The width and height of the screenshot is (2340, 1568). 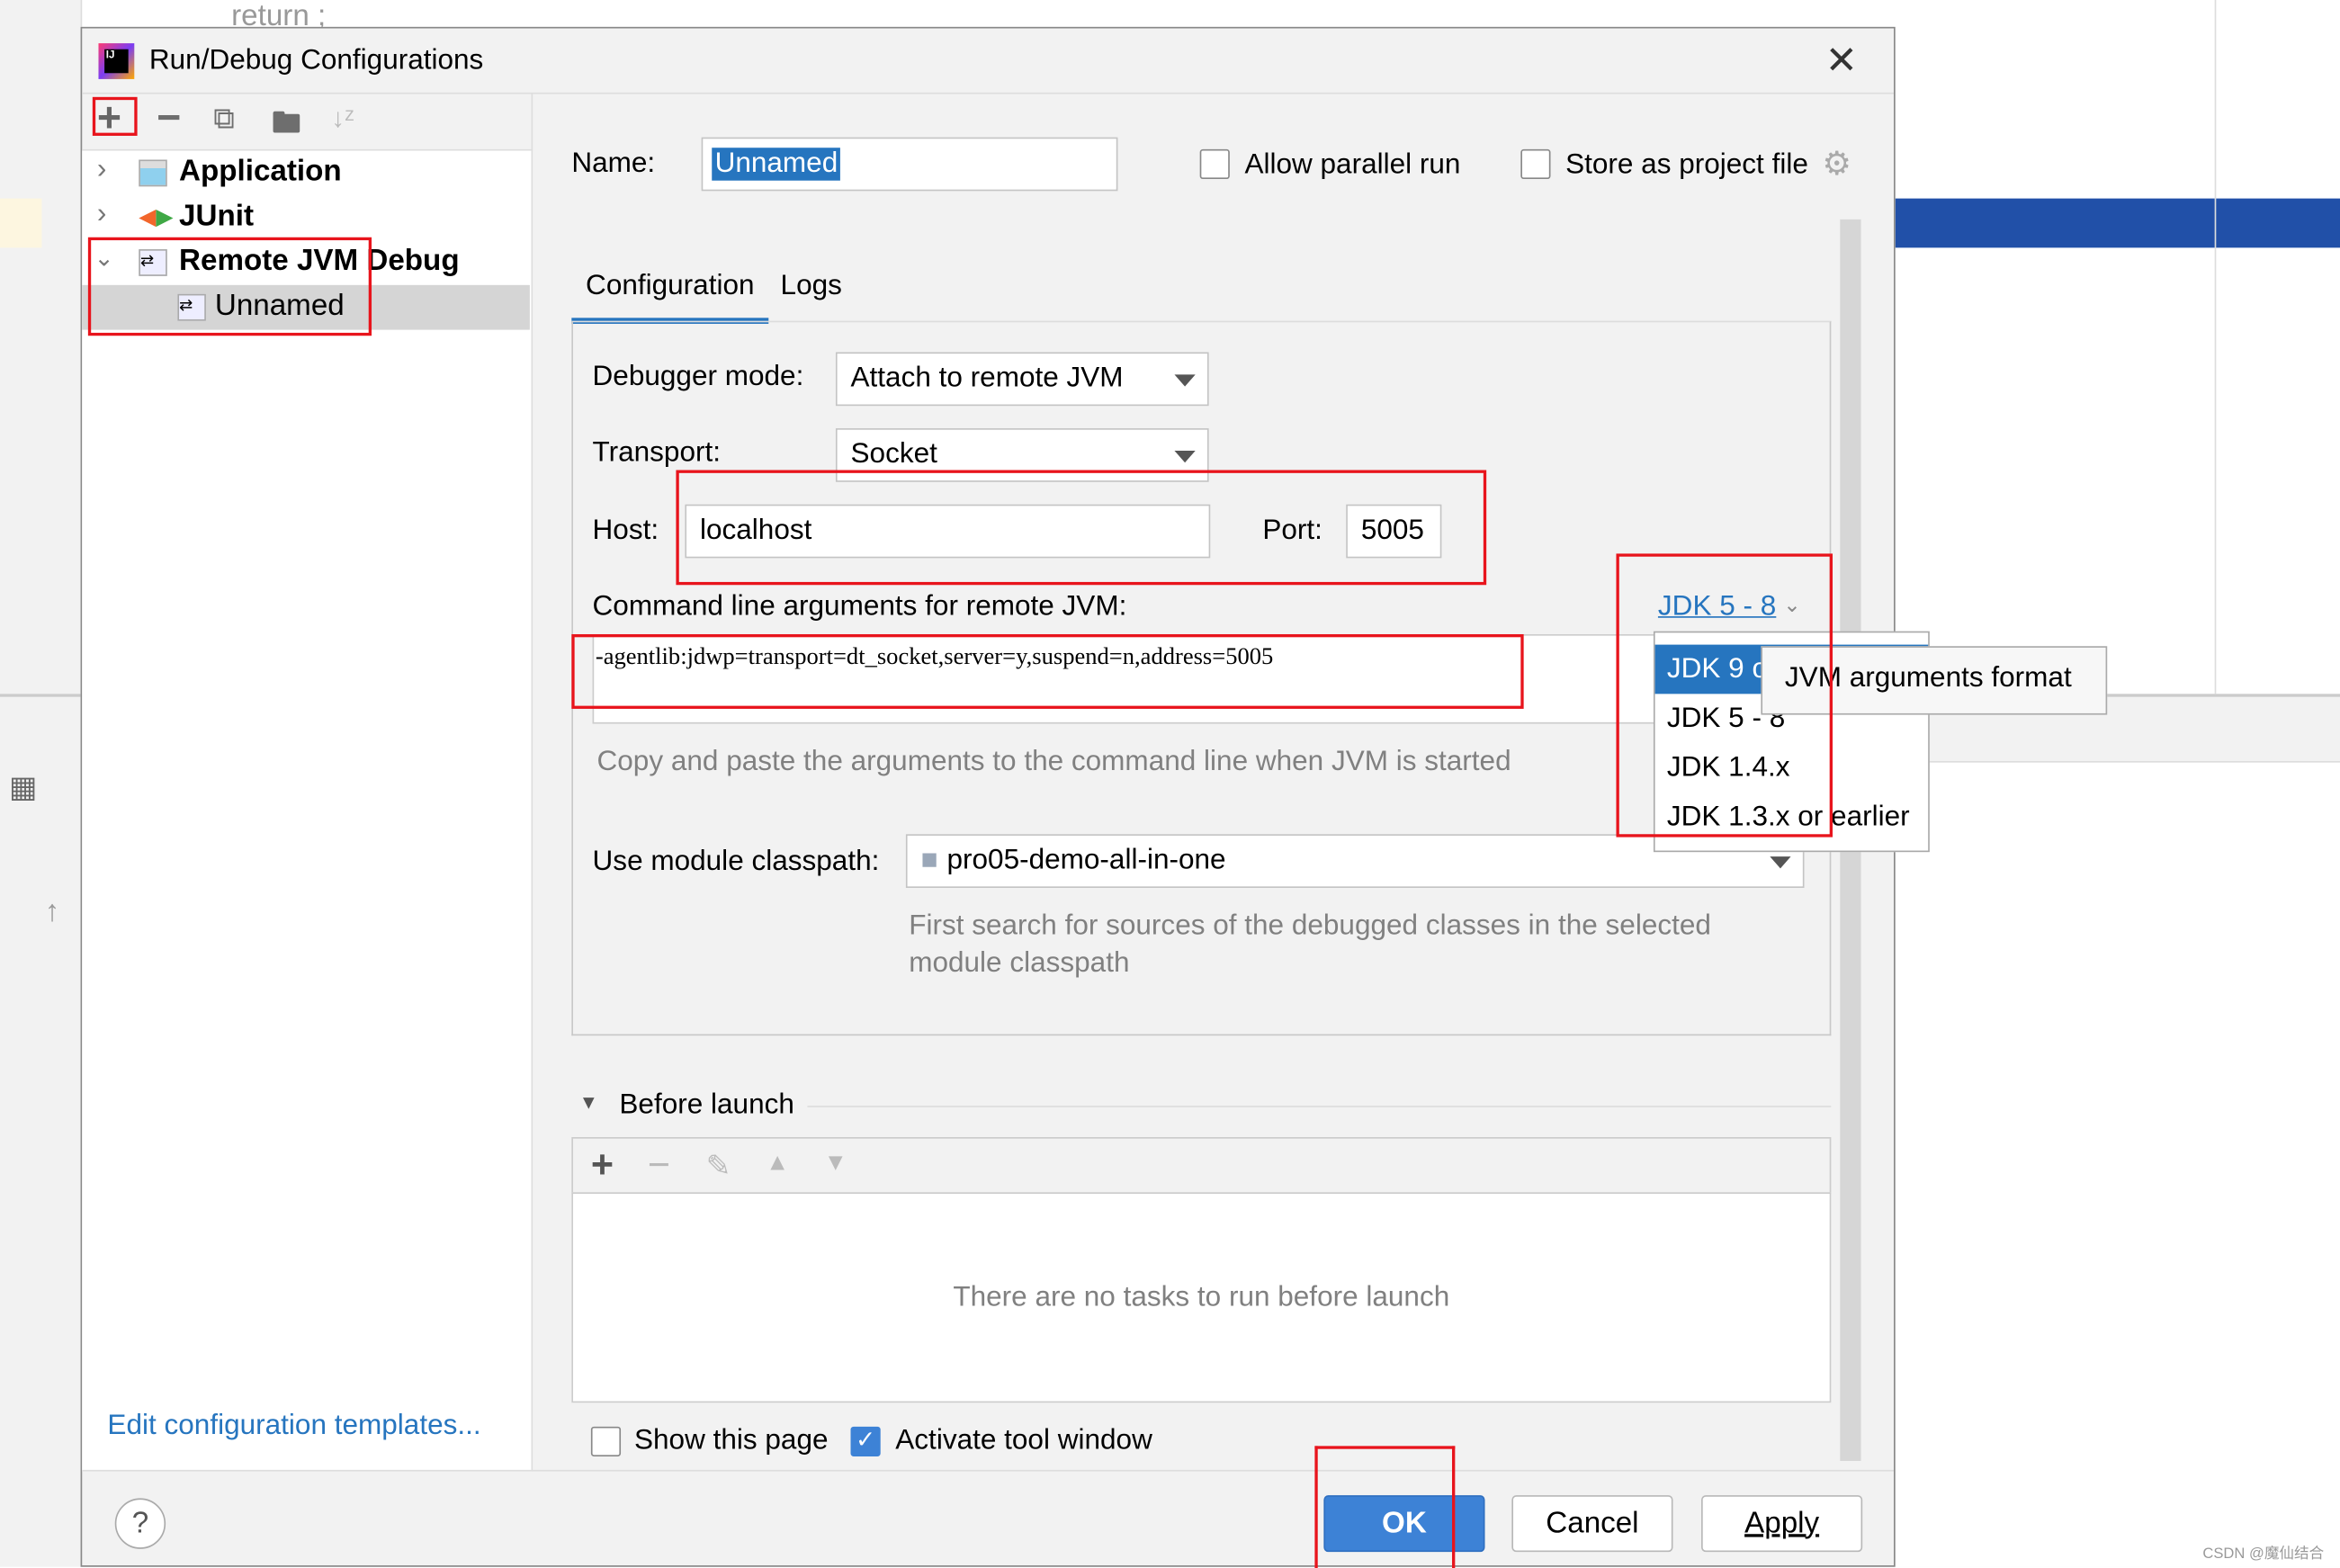 I want to click on new-folder-icon: 🖿, so click(x=286, y=127).